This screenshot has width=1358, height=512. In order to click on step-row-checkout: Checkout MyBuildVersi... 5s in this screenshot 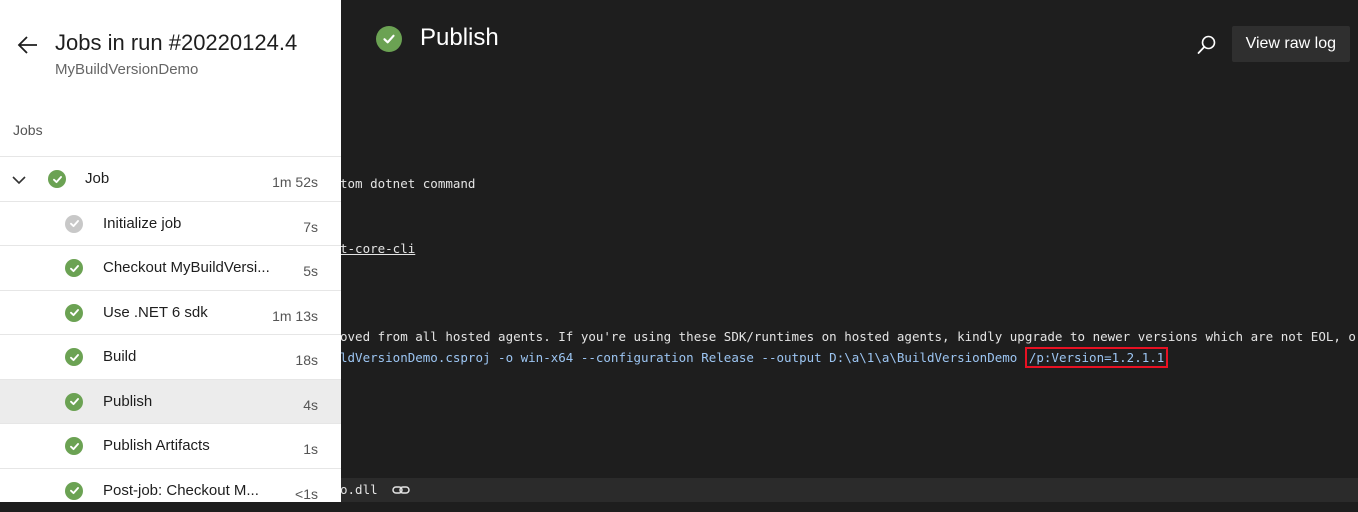, I will do `click(170, 267)`.